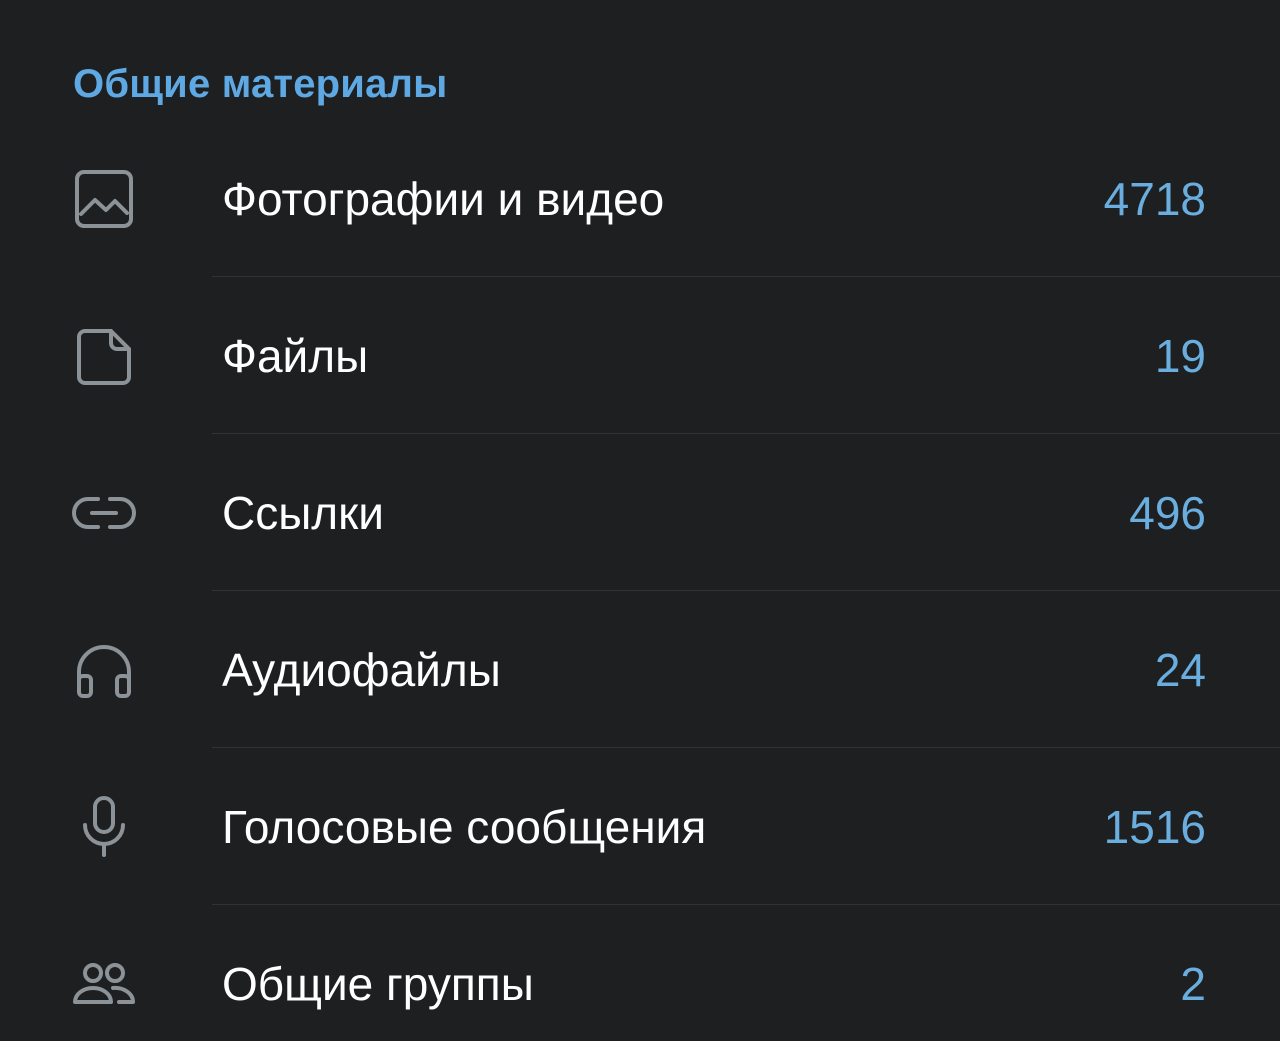 This screenshot has height=1041, width=1280. What do you see at coordinates (464, 827) in the screenshot?
I see `list-item-label: Голосовые сообщения` at bounding box center [464, 827].